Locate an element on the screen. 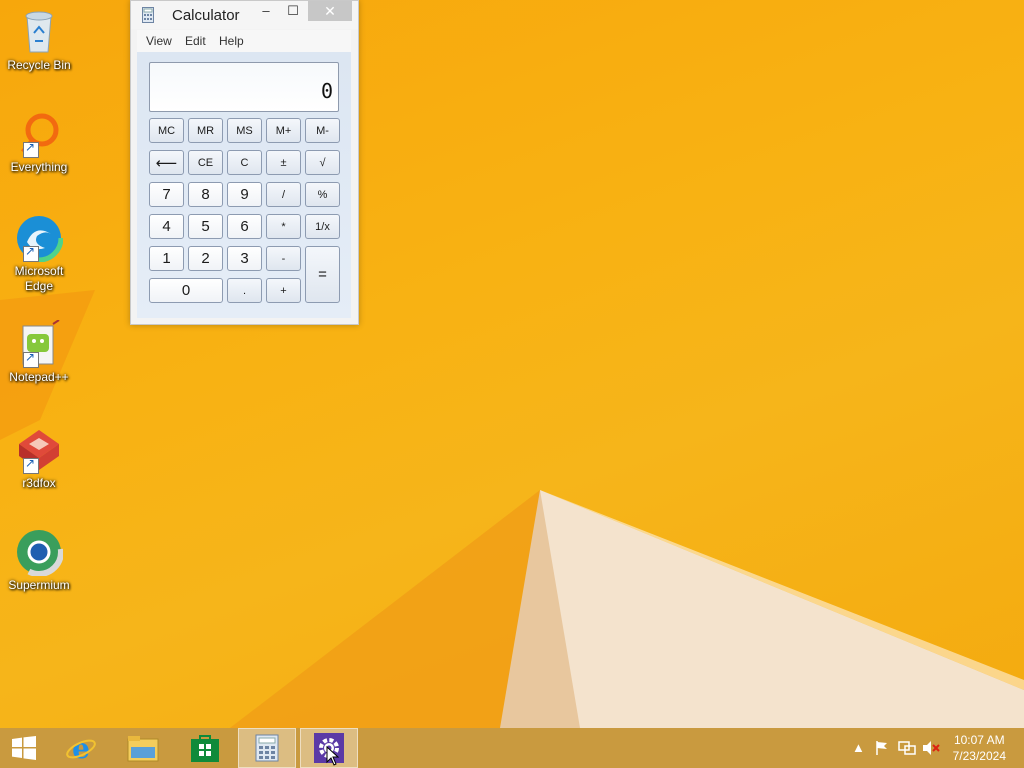 This screenshot has height=768, width=1024. action-center-flag-icon is located at coordinates (882, 748).